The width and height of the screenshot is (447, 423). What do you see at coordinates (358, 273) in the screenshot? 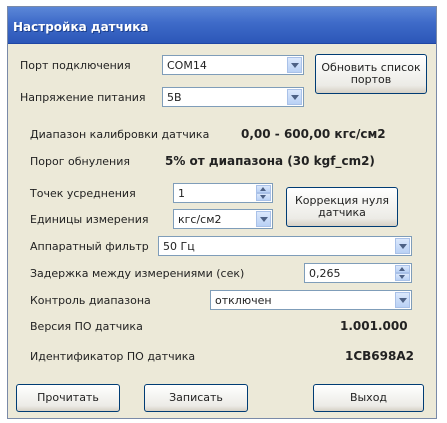
I see `delay-stepper: 0,265` at bounding box center [358, 273].